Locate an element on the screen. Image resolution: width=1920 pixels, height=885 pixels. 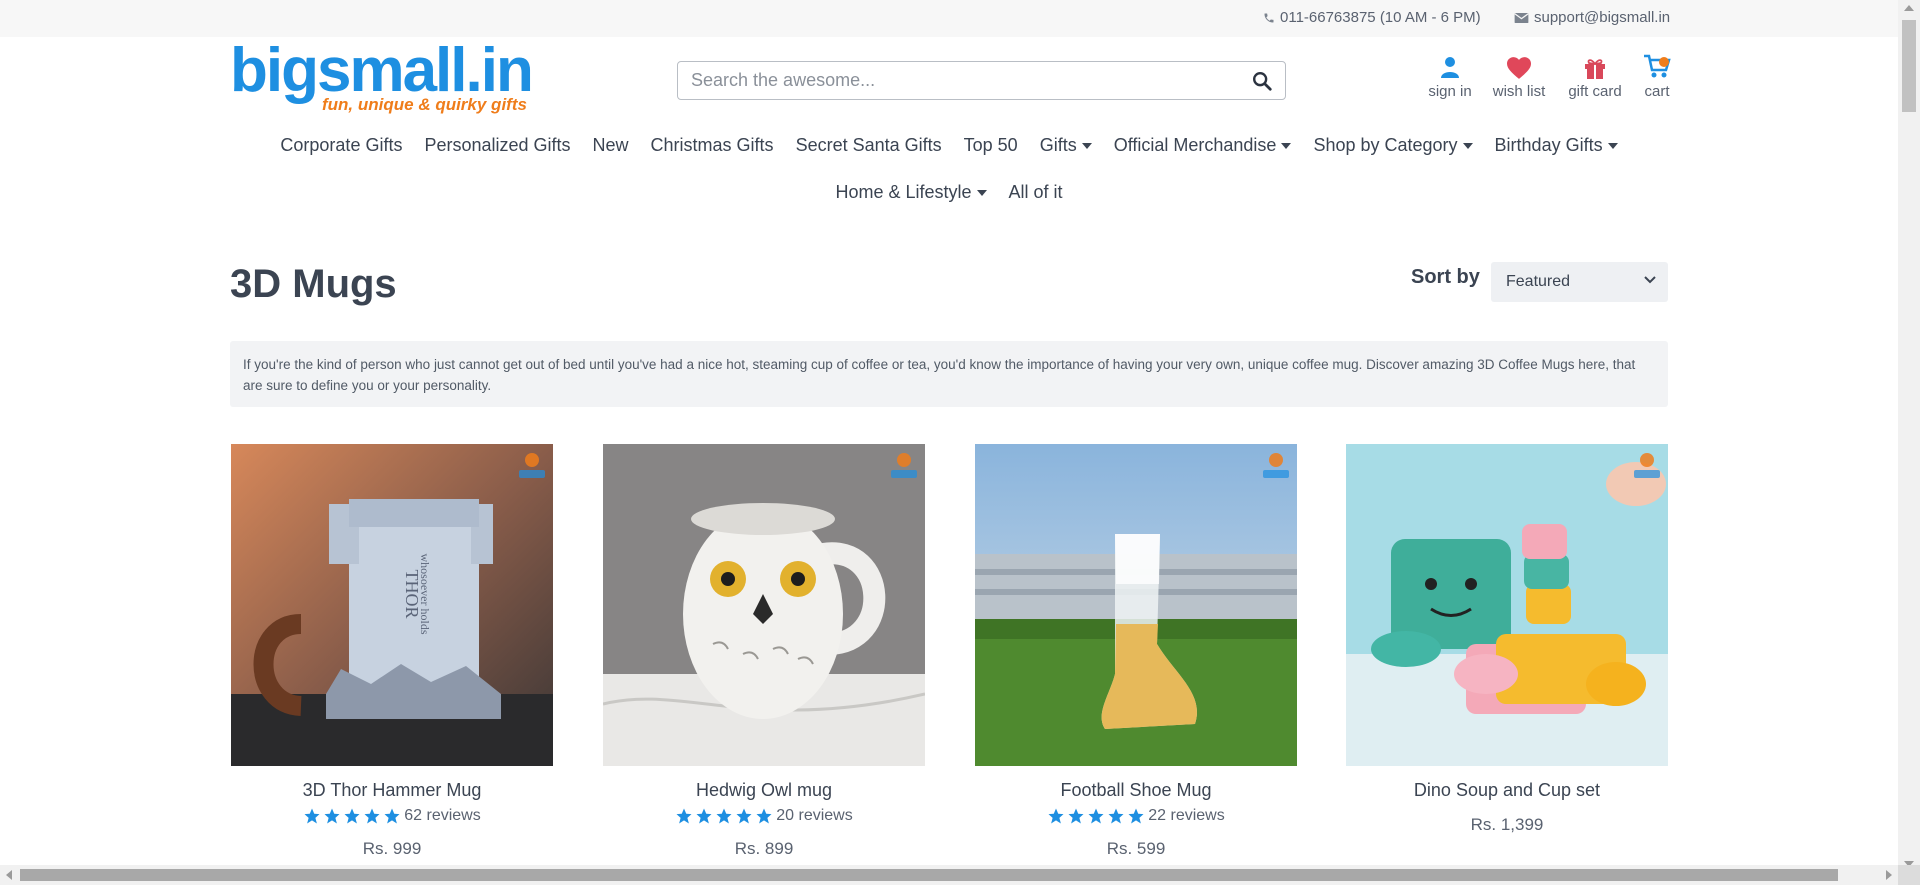
horizontal-scroll-thumb is located at coordinates (929, 875).